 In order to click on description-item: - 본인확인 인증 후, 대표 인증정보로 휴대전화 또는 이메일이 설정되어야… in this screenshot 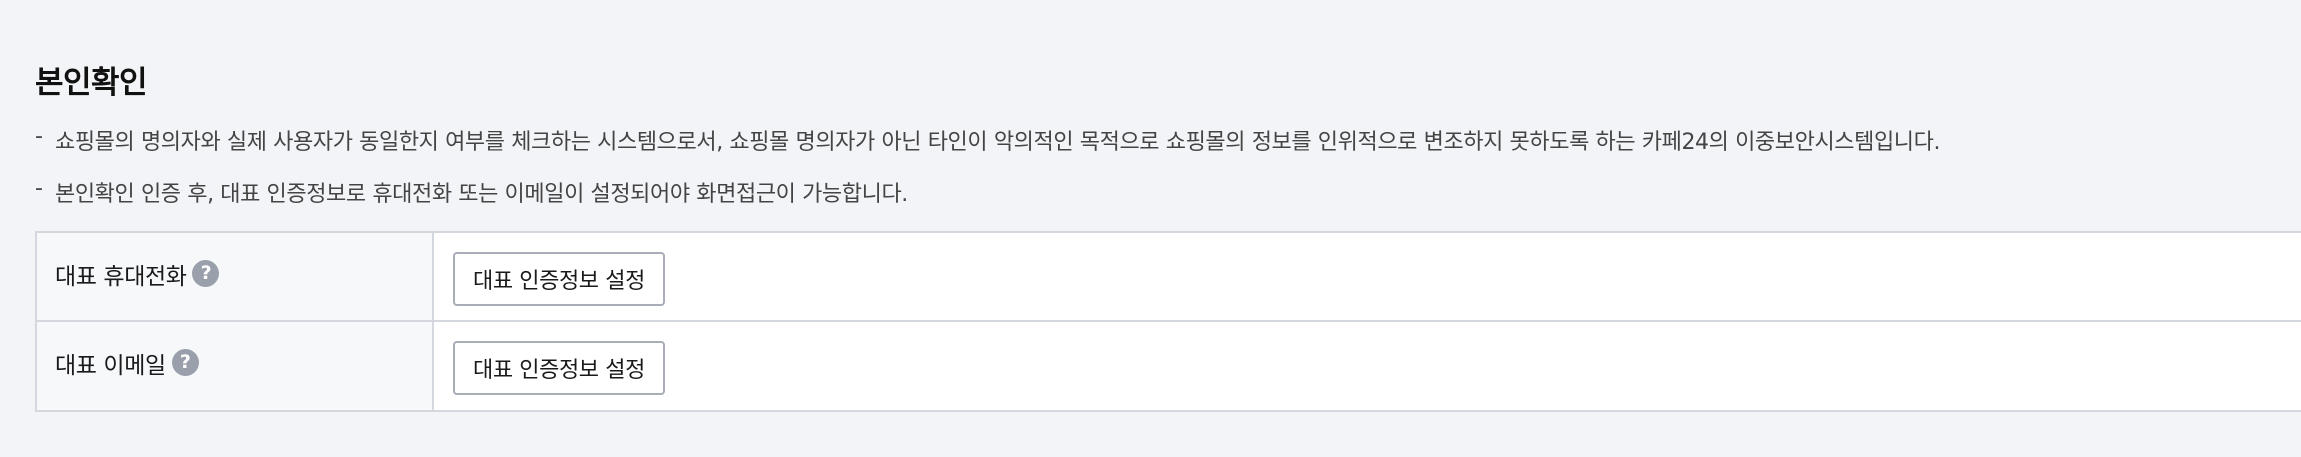, I will do `click(987, 203)`.